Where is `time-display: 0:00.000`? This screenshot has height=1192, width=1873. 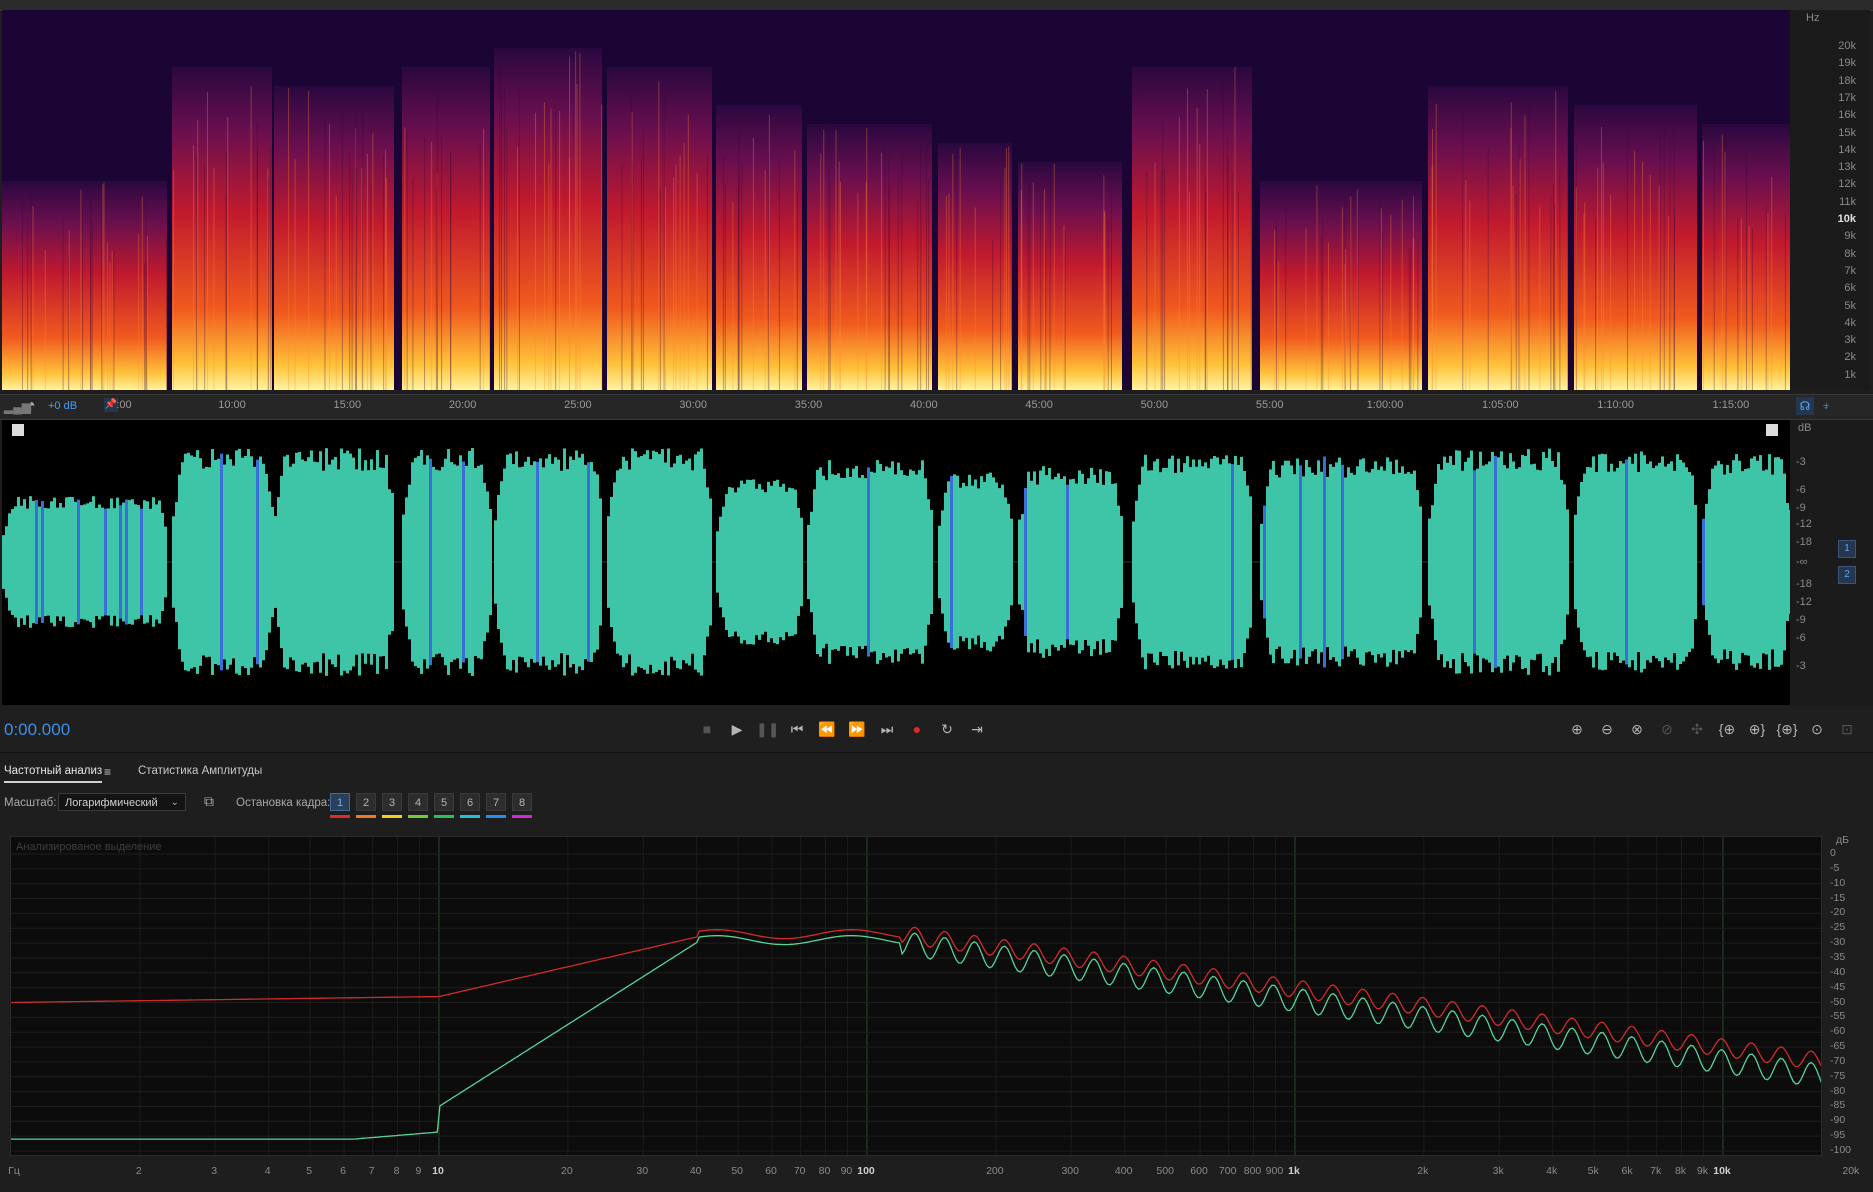
time-display: 0:00.000 is located at coordinates (37, 730).